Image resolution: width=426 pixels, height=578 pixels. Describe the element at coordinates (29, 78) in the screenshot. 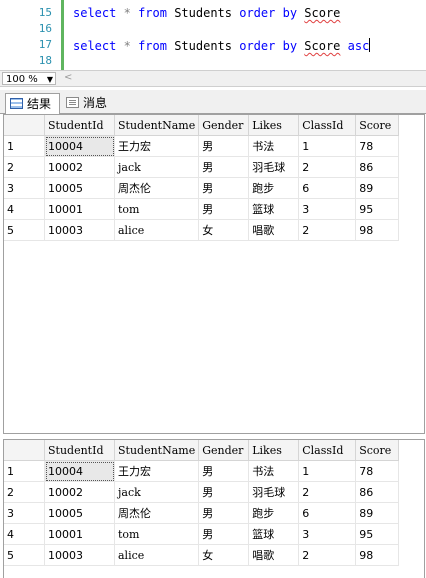

I see `zoom-dropdown: 100 % ▼` at that location.